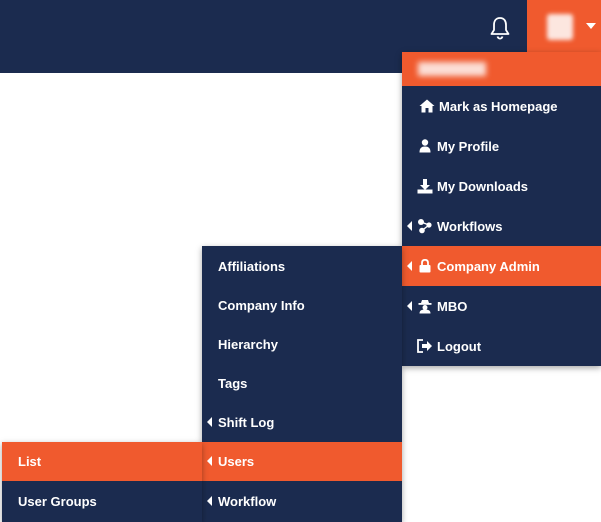 The image size is (601, 522). I want to click on menu-item-label: Workflows, so click(470, 226).